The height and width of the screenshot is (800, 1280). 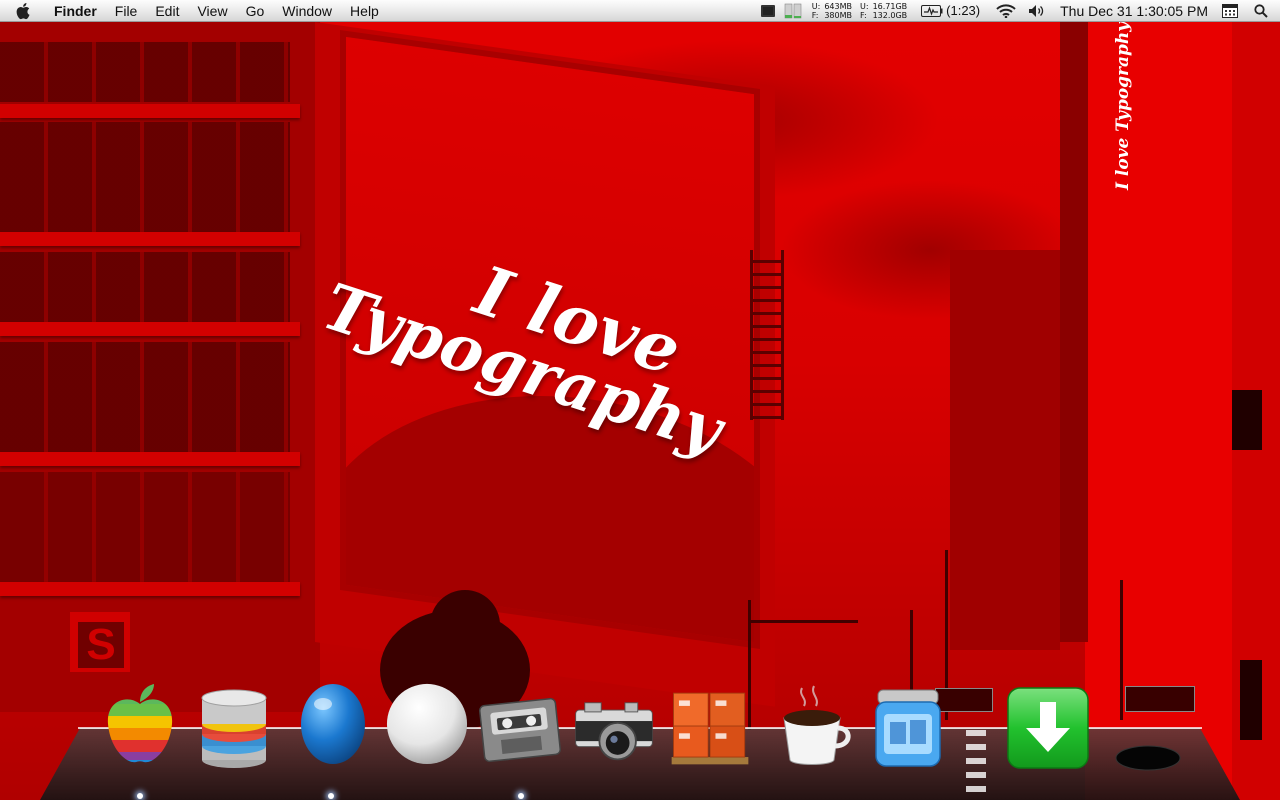 What do you see at coordinates (863, 15) in the screenshot?
I see `disk-free-label: F:` at bounding box center [863, 15].